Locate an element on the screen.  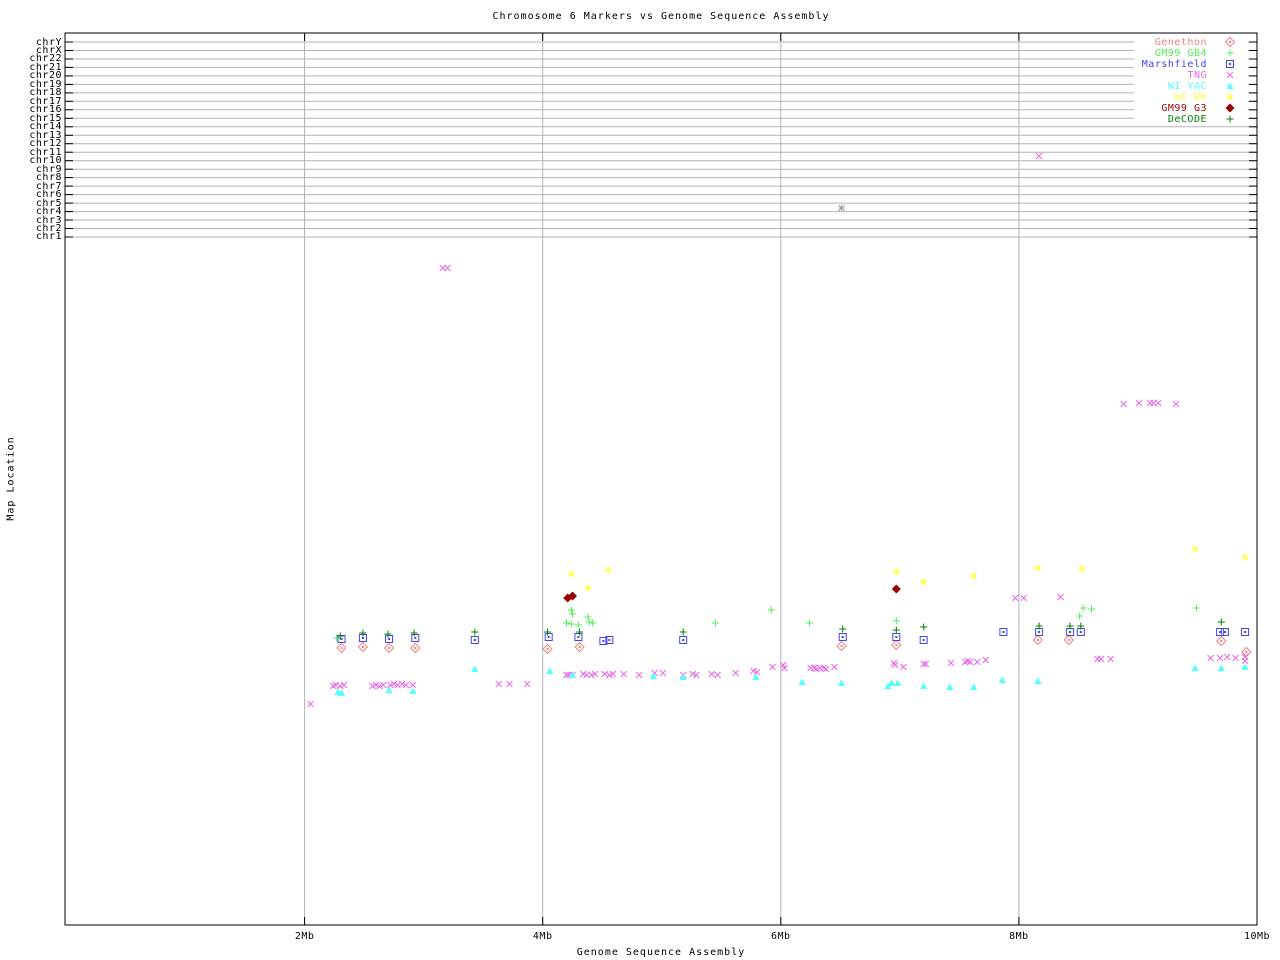
legend-item-gm99-gb4: GM99 GB4 is located at coordinates (1180, 53).